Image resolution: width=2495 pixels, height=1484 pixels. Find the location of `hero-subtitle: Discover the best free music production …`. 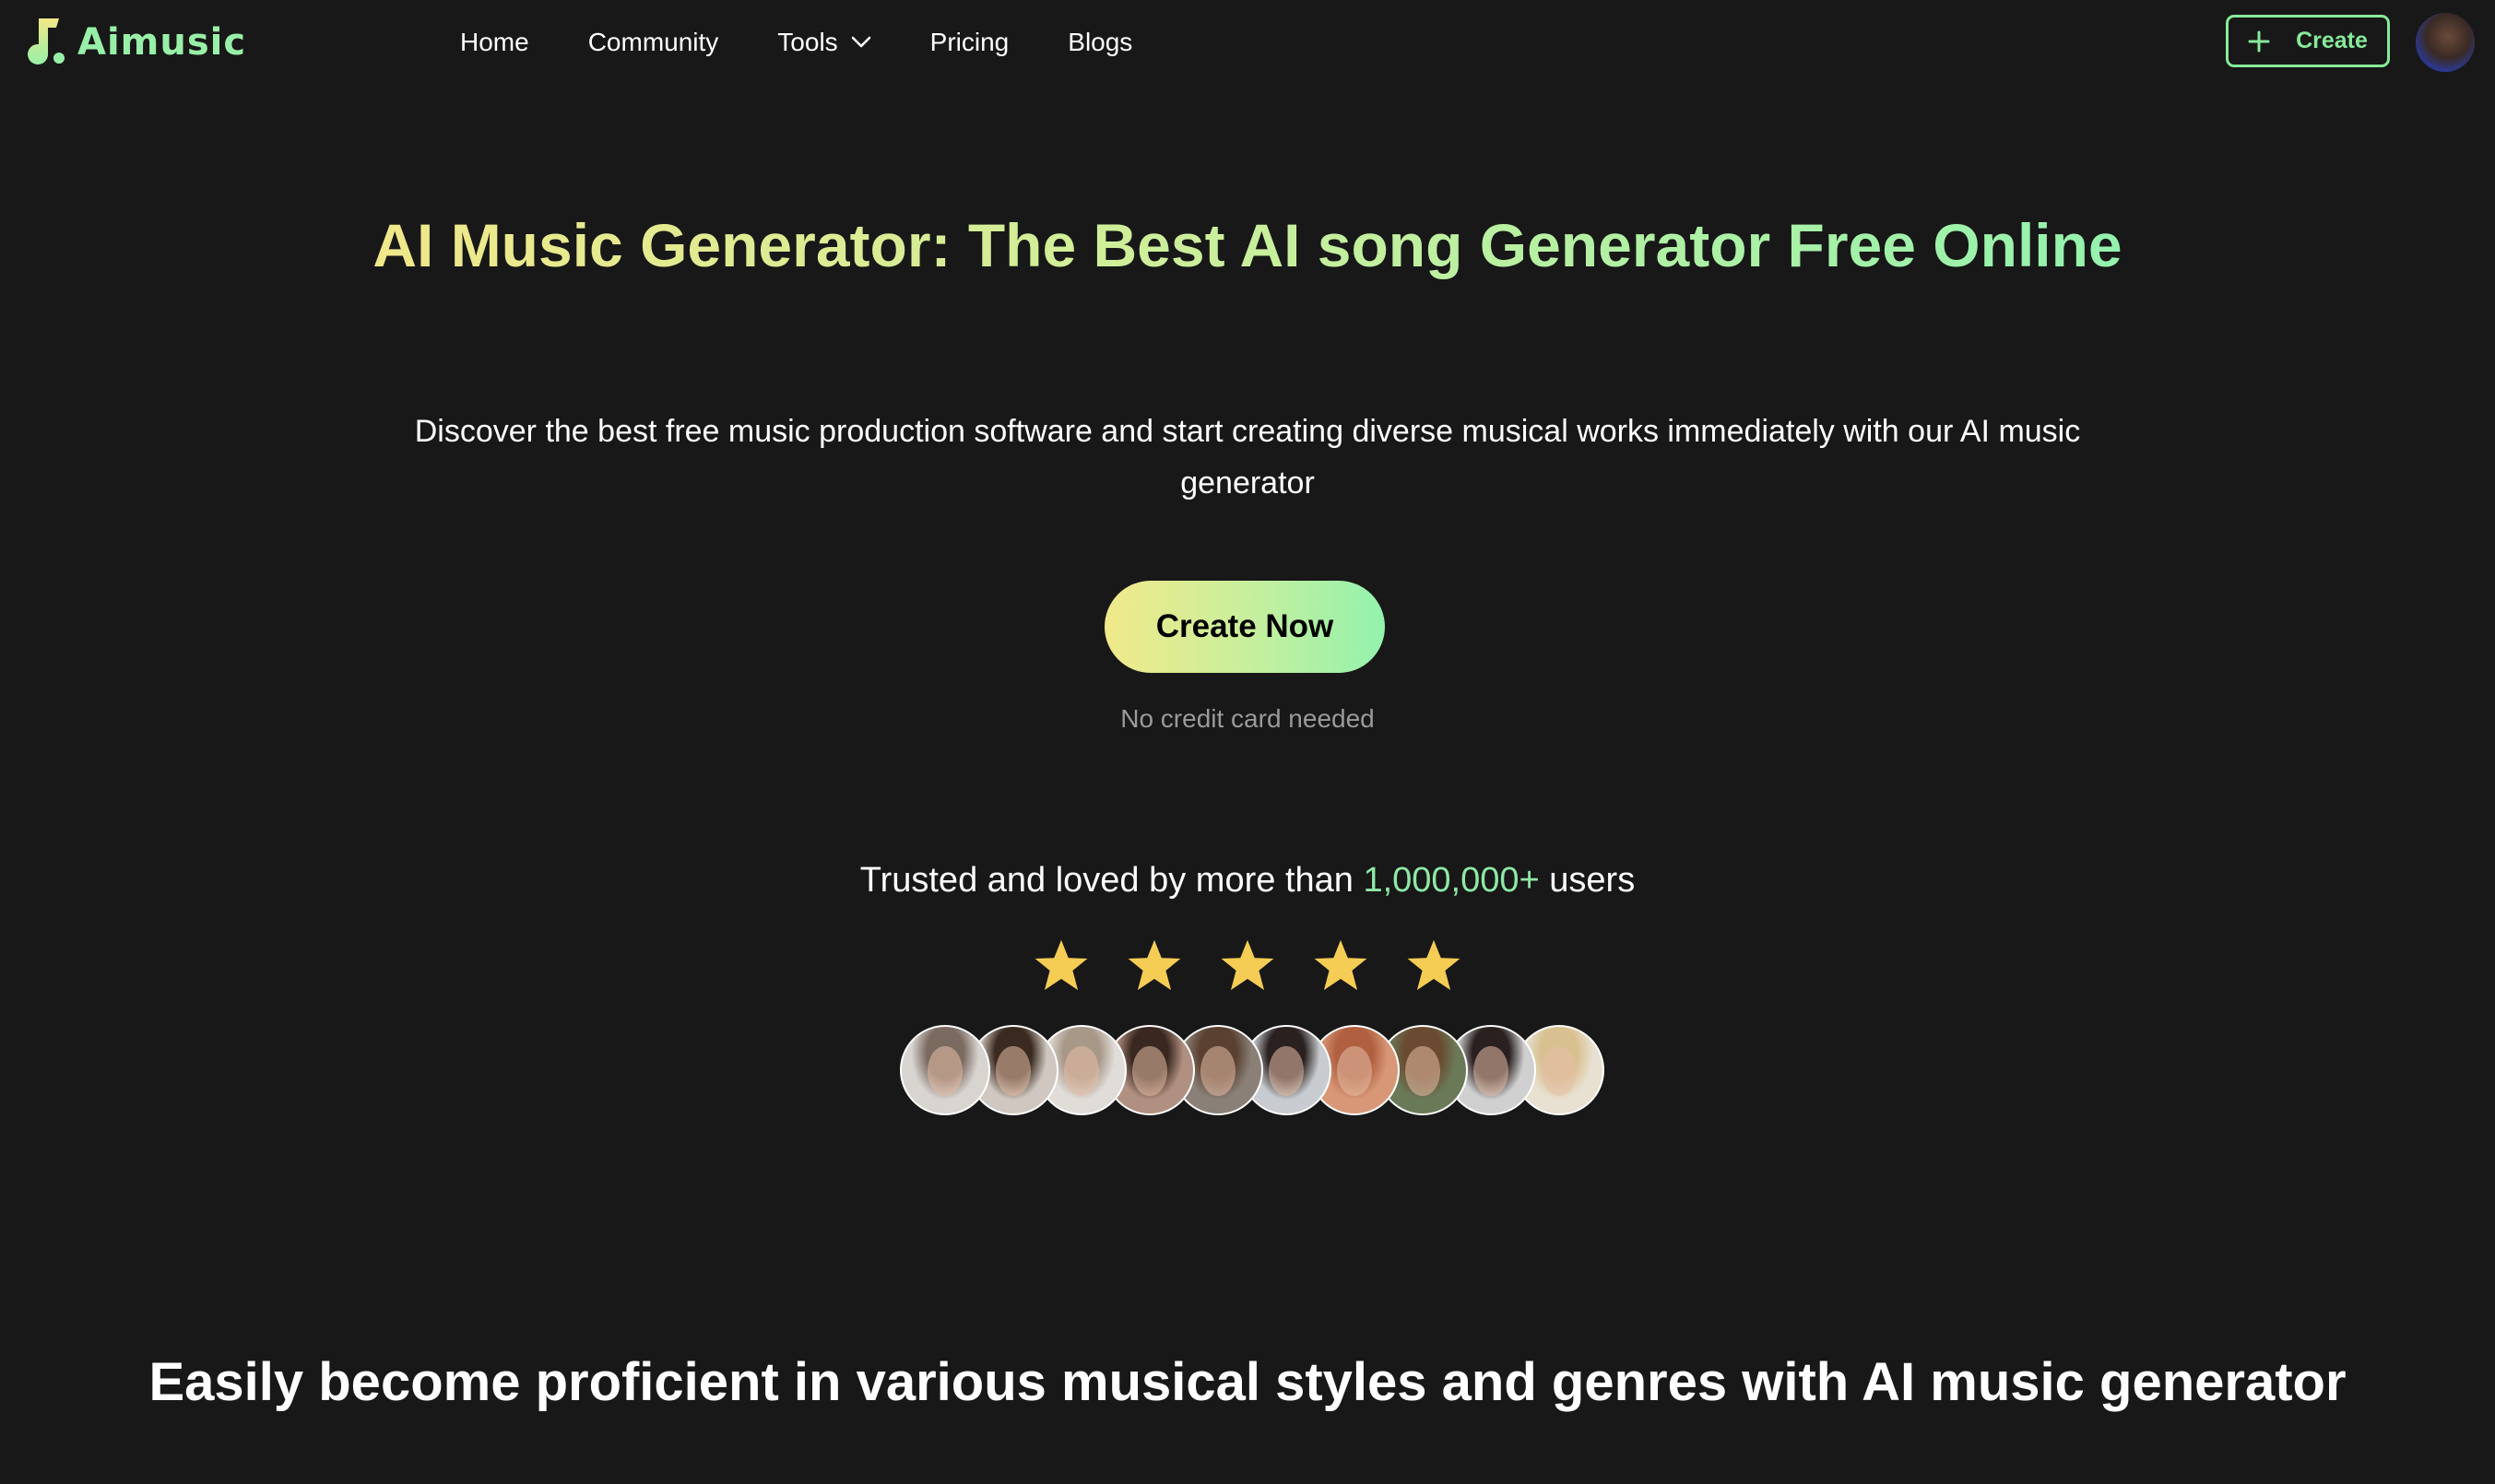

hero-subtitle: Discover the best free music production … is located at coordinates (1248, 458).